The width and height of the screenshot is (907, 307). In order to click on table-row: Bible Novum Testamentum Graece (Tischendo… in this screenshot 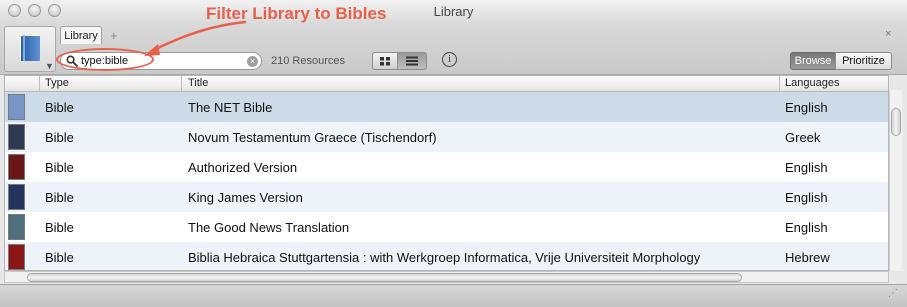, I will do `click(446, 137)`.